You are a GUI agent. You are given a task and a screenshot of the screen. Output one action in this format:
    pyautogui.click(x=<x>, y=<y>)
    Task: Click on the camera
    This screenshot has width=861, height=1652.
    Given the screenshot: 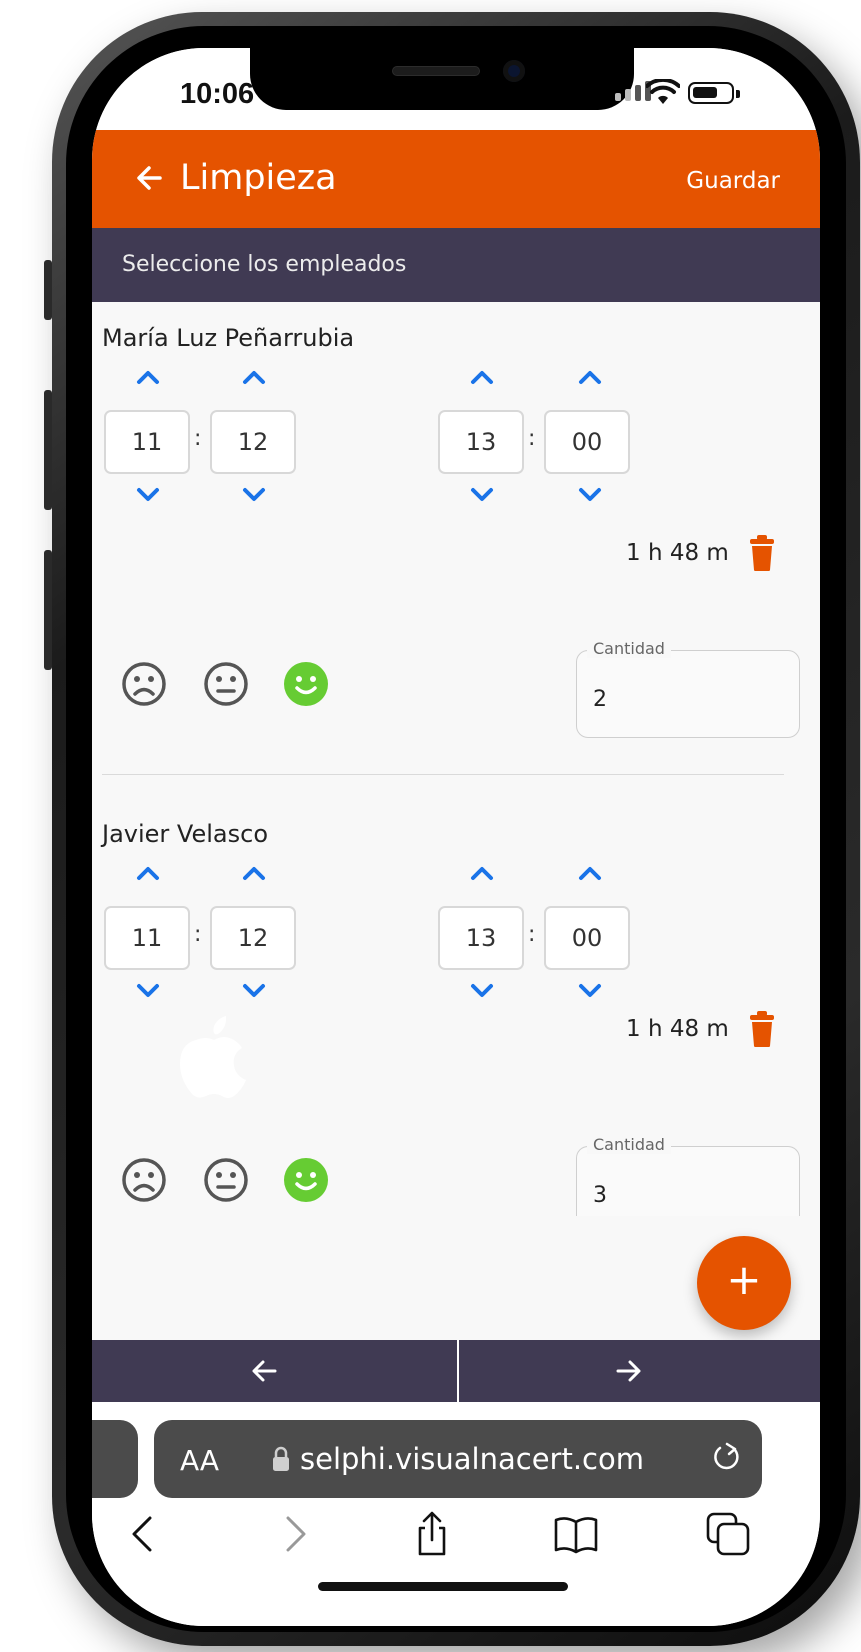 What is the action you would take?
    pyautogui.click(x=514, y=71)
    